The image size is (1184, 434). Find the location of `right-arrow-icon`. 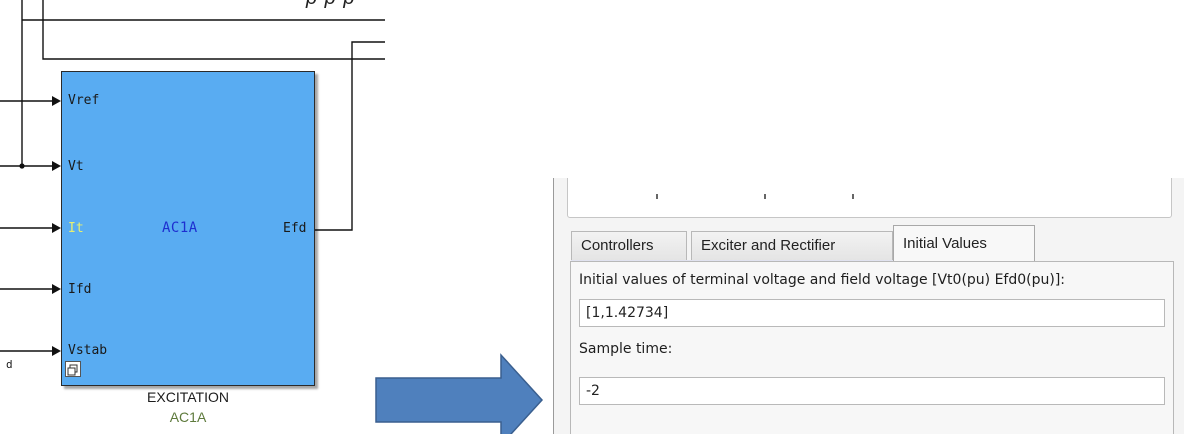

right-arrow-icon is located at coordinates (459, 393).